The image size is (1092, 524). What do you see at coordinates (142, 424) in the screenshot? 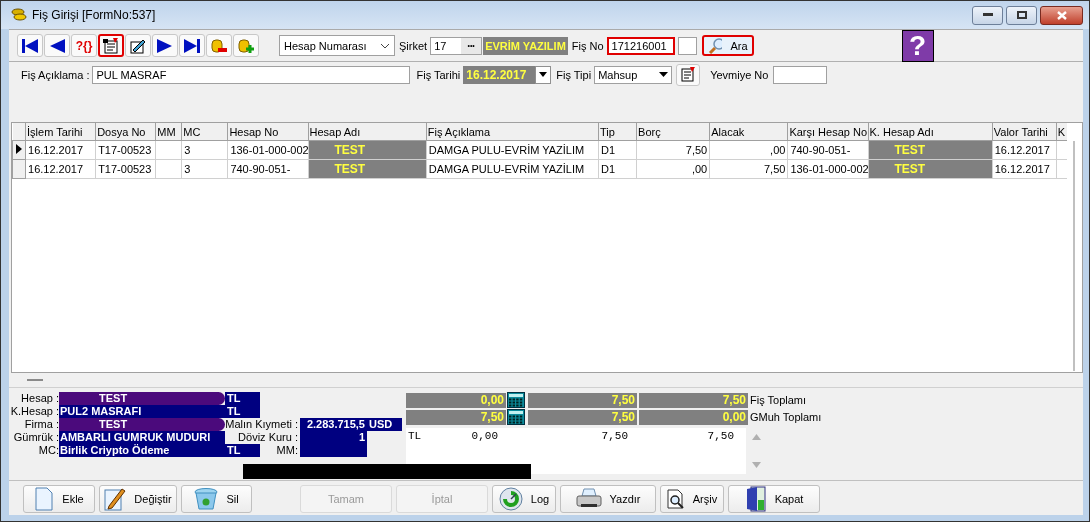
I see `info-value: TEST` at bounding box center [142, 424].